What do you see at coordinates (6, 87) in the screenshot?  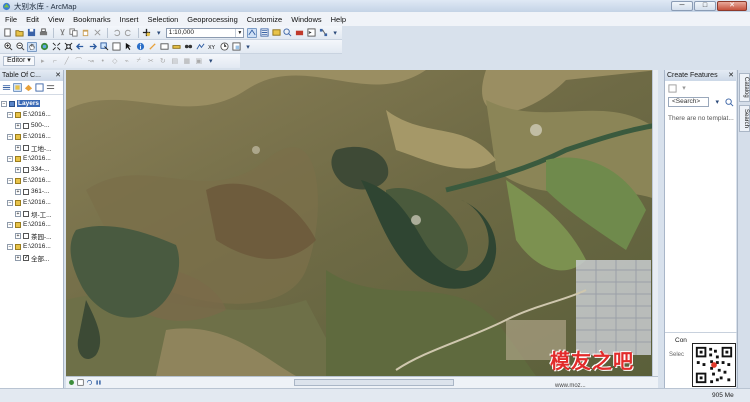 I see `list-by-drawing-order-icon` at bounding box center [6, 87].